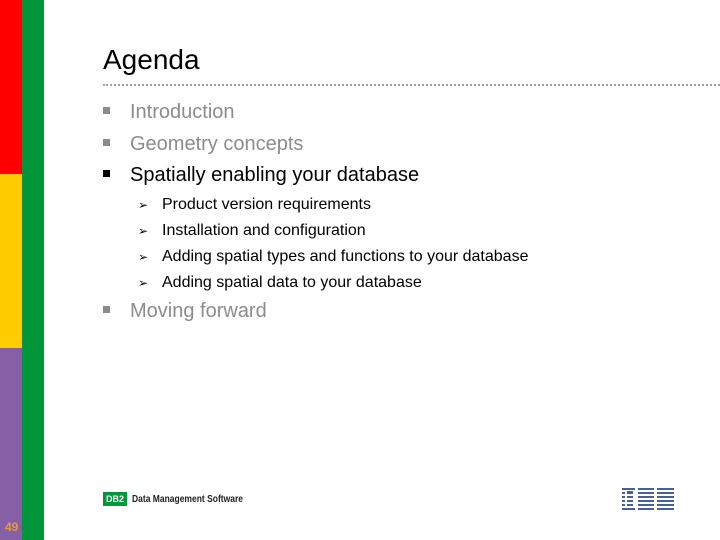 The height and width of the screenshot is (540, 720). I want to click on agenda-item-label: Spatially enabling your database, so click(275, 175).